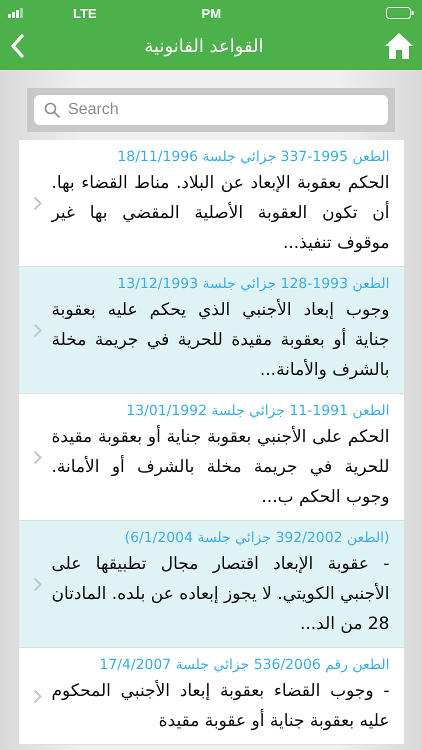  Describe the element at coordinates (257, 411) in the screenshot. I see `ruling-reference: الطعن 1991-11 جزائي جلسة 13/01/1992` at that location.